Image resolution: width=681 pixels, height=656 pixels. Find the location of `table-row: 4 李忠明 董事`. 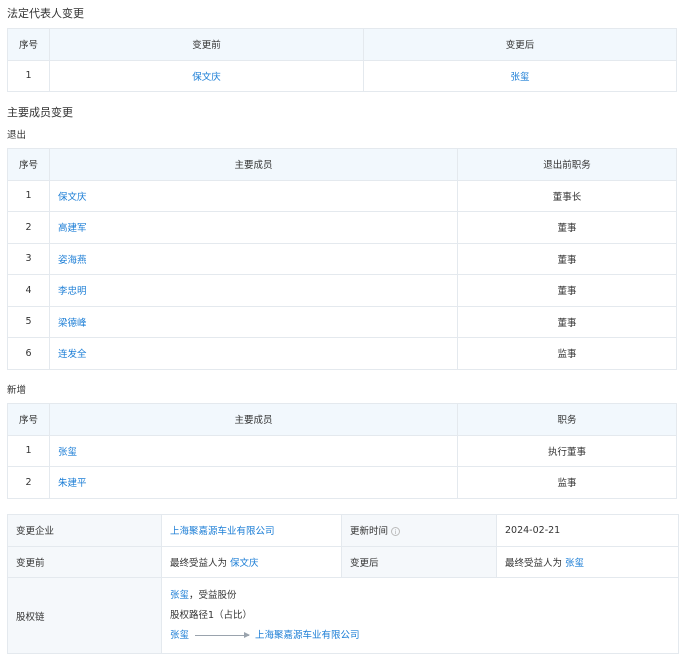

table-row: 4 李忠明 董事 is located at coordinates (342, 290).